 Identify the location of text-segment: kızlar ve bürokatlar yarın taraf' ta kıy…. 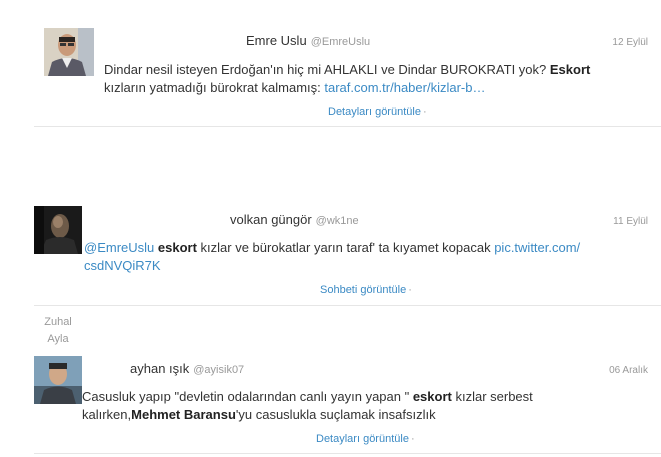
(345, 247).